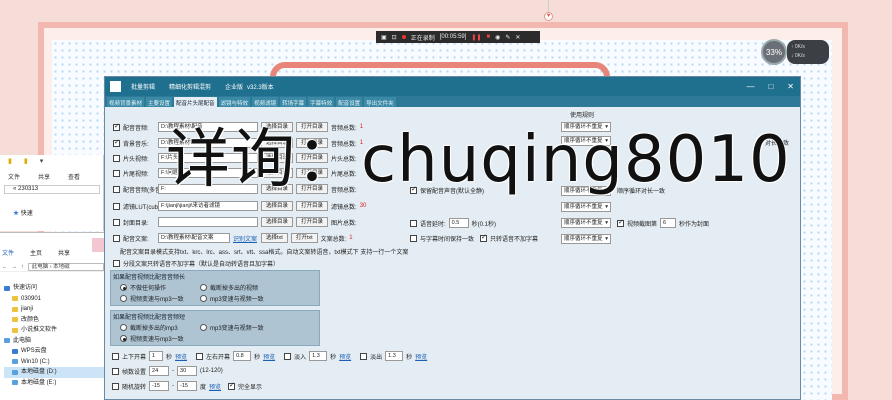  Describe the element at coordinates (232, 298) in the screenshot. I see `longer-option-3: mp3变速与视频一致` at that location.